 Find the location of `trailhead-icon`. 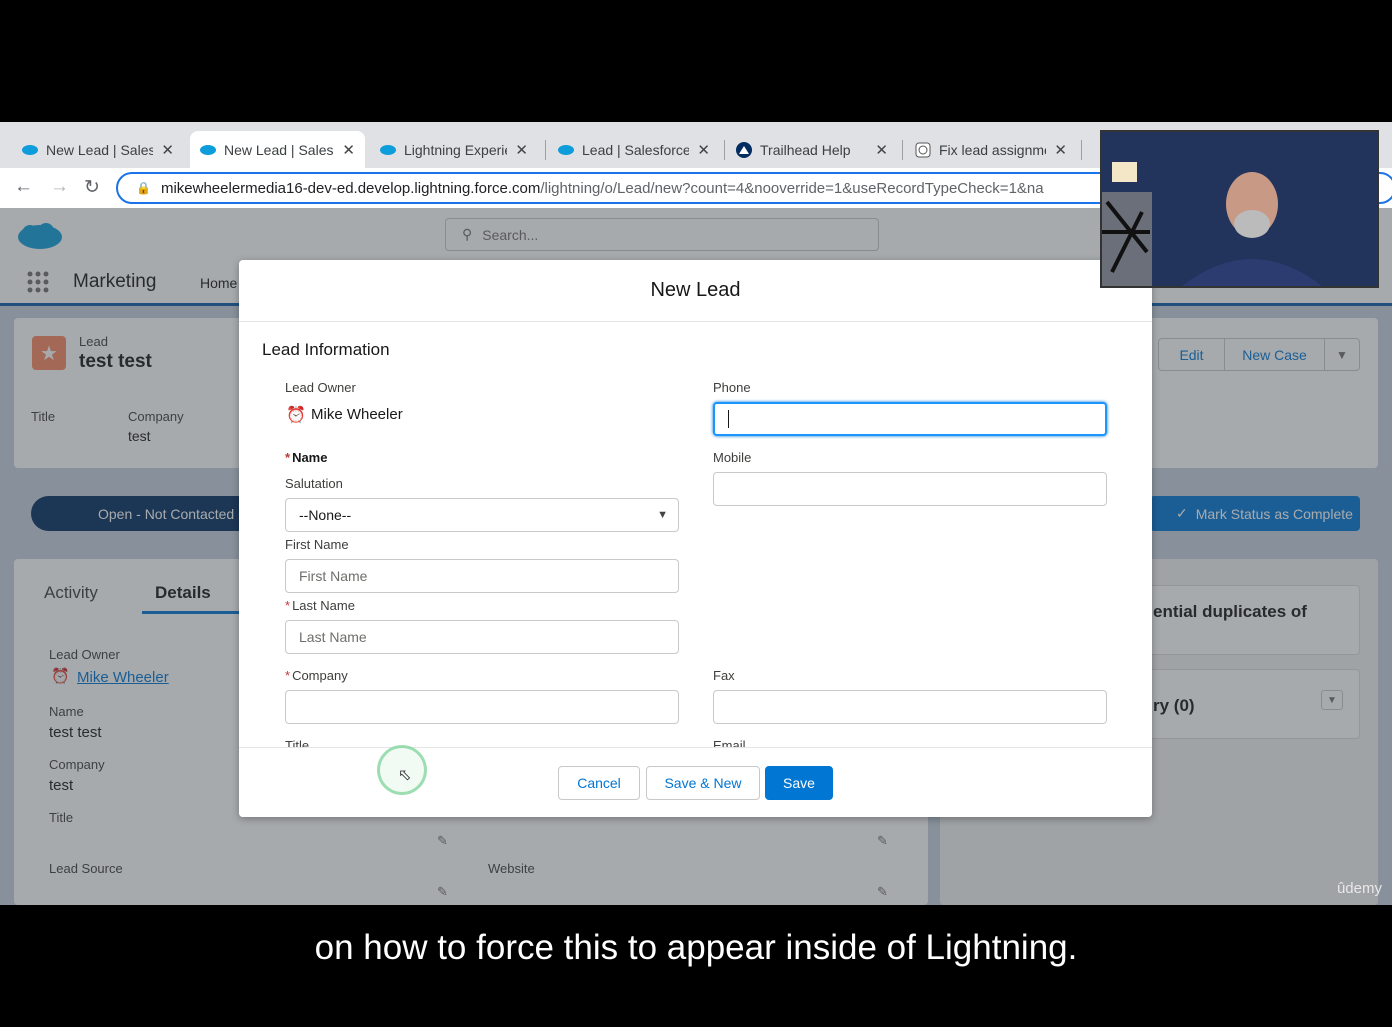

trailhead-icon is located at coordinates (744, 149).